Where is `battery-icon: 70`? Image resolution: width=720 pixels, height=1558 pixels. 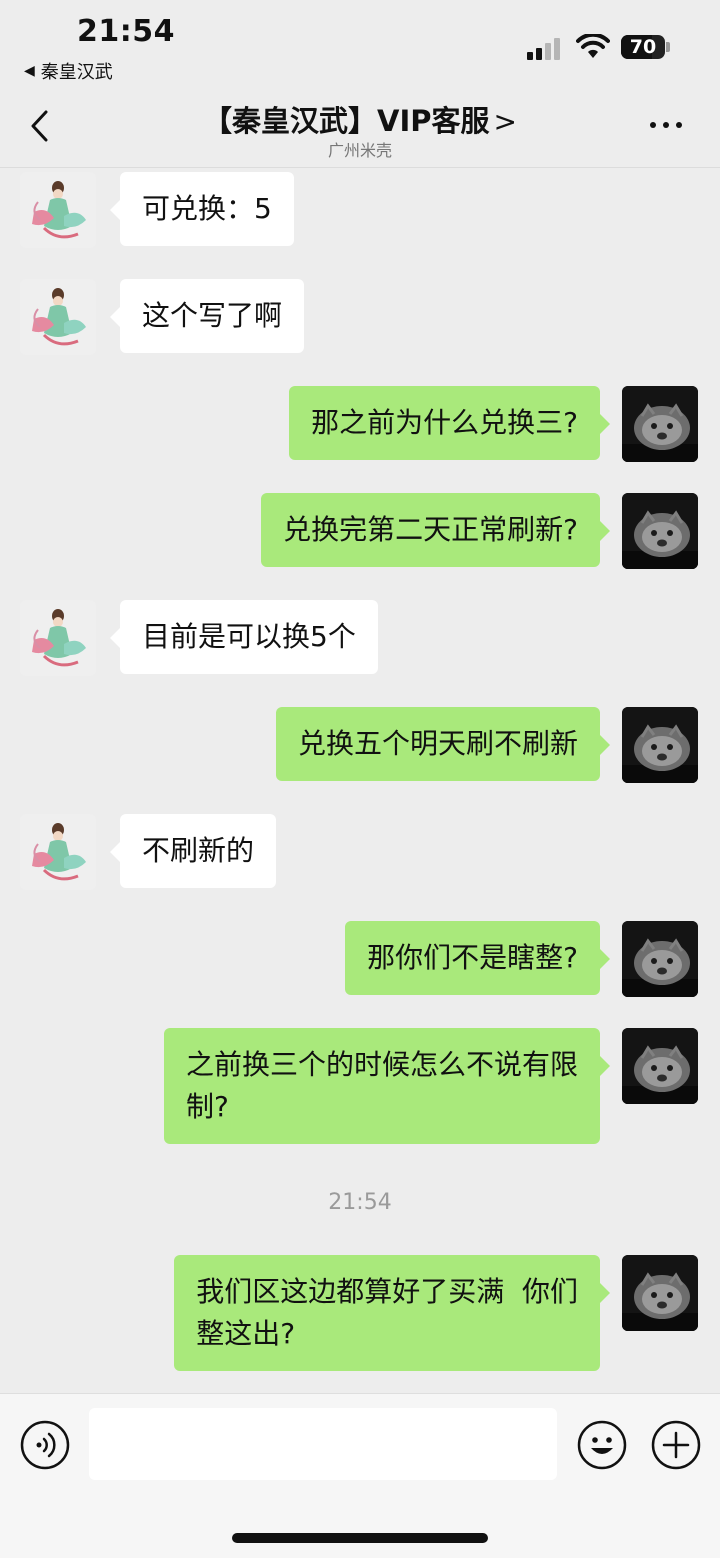
battery-icon: 70 is located at coordinates (643, 47).